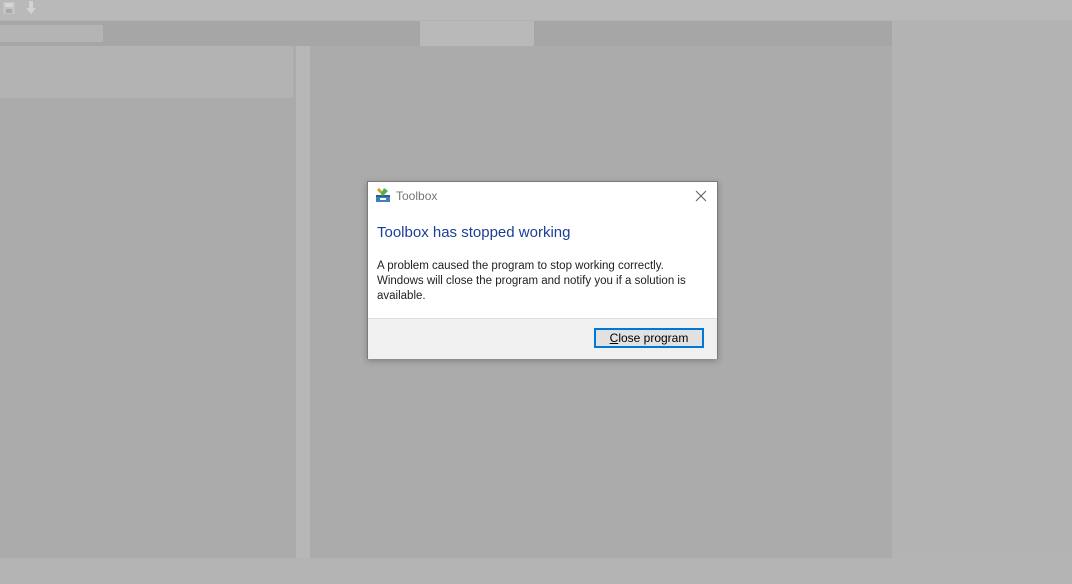 Image resolution: width=1072 pixels, height=584 pixels. What do you see at coordinates (31, 7) in the screenshot?
I see `download-arrow-icon` at bounding box center [31, 7].